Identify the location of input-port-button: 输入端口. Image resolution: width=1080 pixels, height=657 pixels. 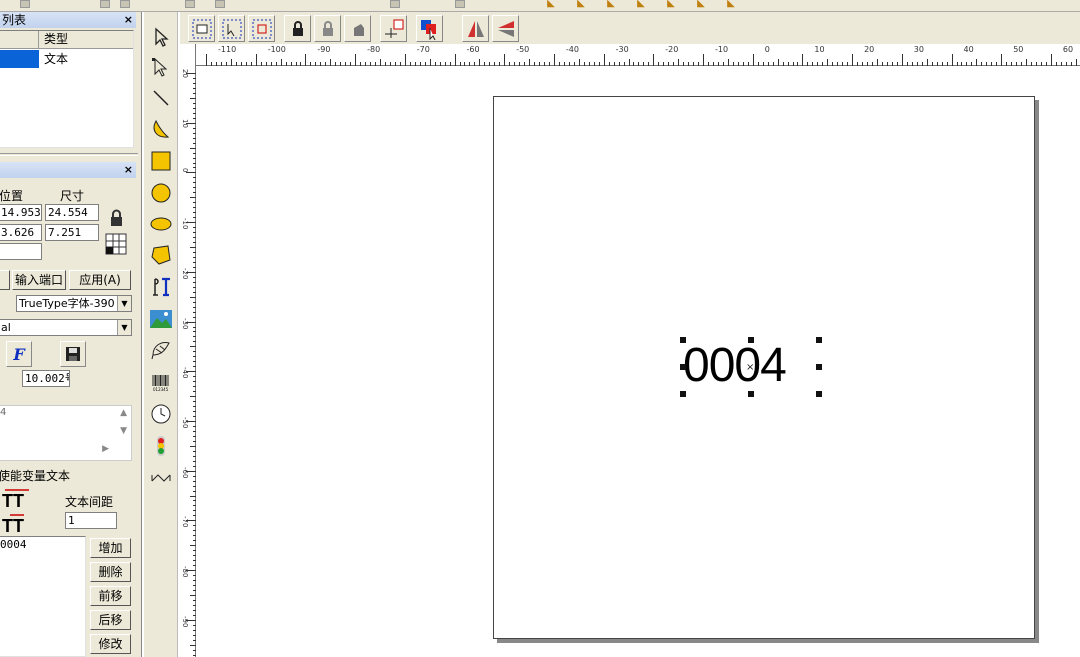
(39, 280).